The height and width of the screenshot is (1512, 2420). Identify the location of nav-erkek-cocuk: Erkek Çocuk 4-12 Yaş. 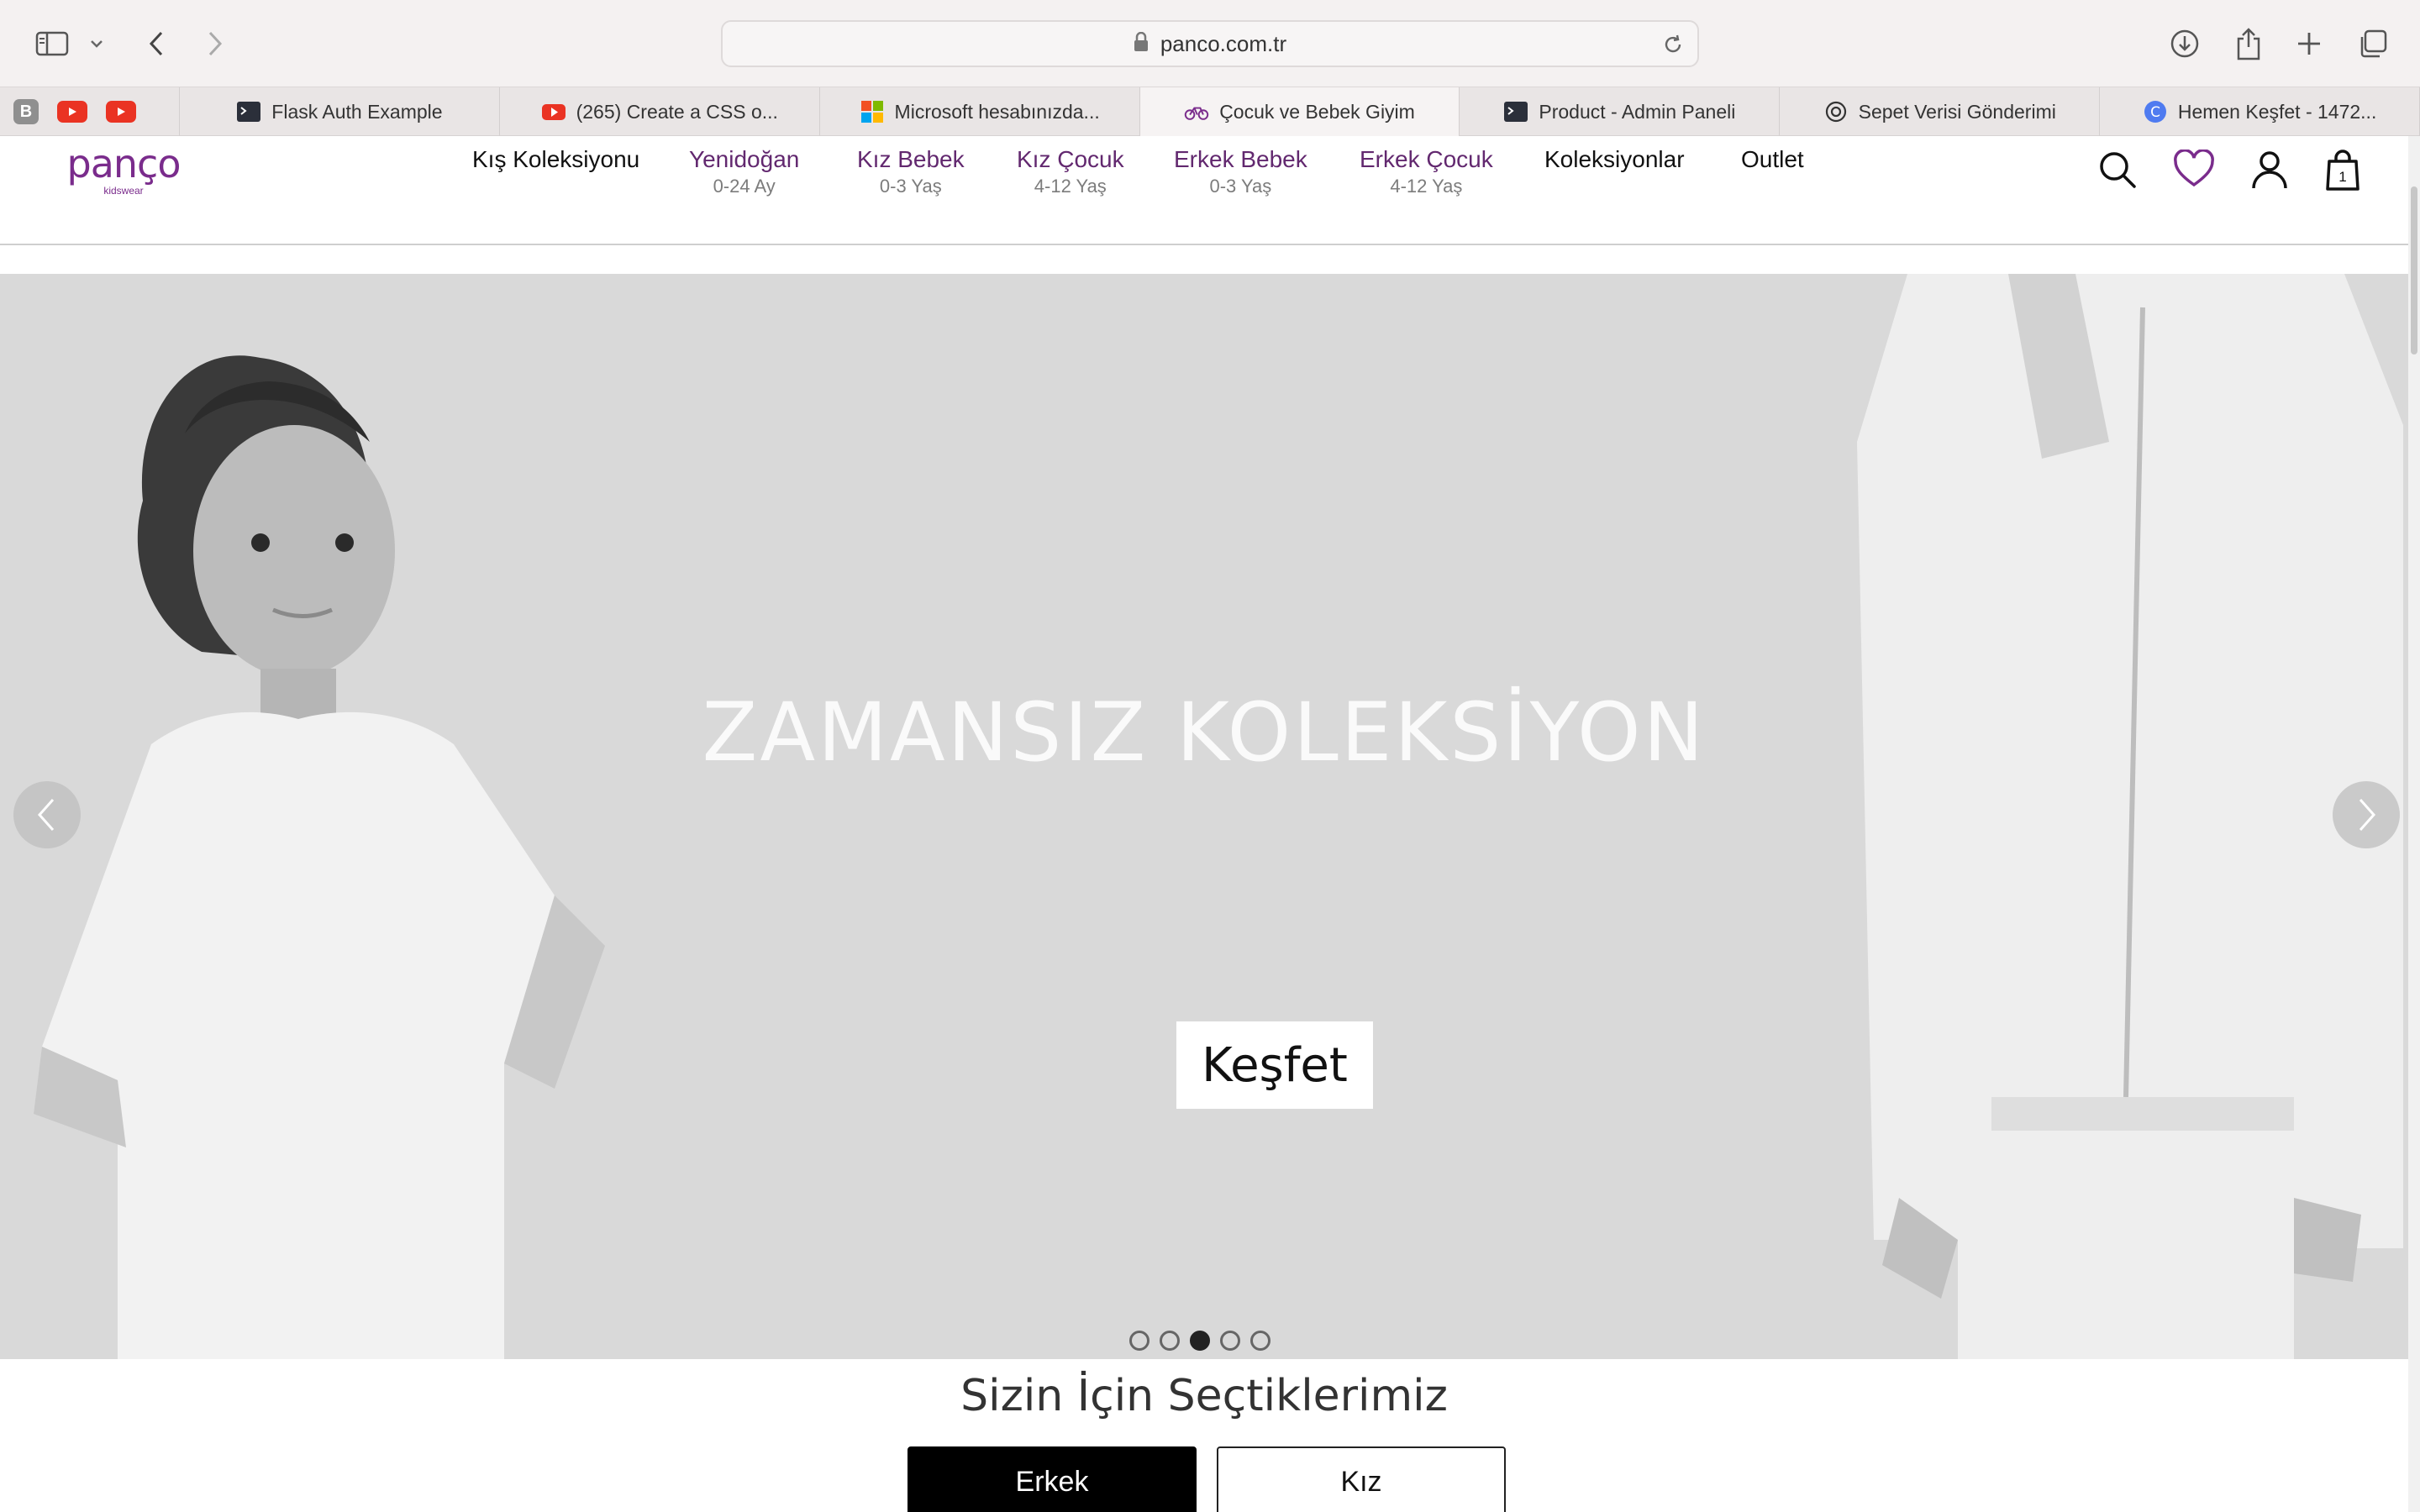
(1426, 171).